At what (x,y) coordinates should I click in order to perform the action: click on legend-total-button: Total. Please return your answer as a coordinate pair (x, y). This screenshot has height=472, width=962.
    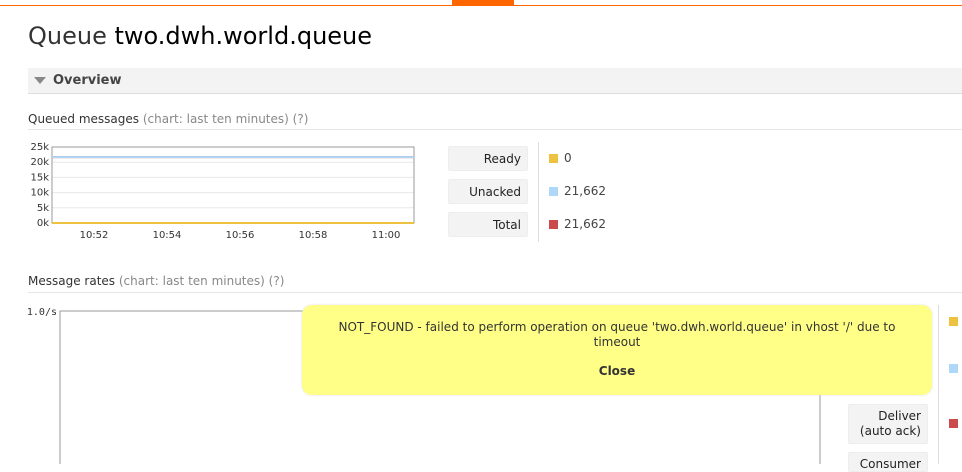
    Looking at the image, I should click on (488, 224).